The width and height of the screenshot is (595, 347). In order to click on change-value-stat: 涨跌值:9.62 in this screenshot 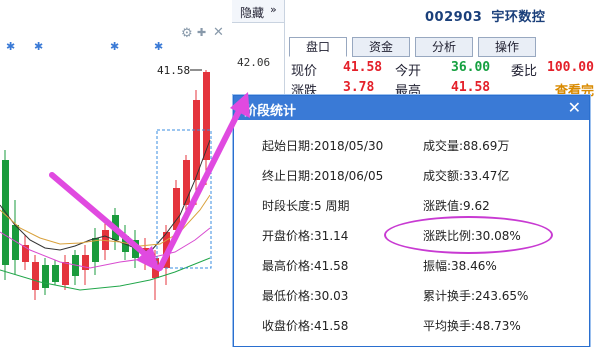, I will do `click(456, 206)`.